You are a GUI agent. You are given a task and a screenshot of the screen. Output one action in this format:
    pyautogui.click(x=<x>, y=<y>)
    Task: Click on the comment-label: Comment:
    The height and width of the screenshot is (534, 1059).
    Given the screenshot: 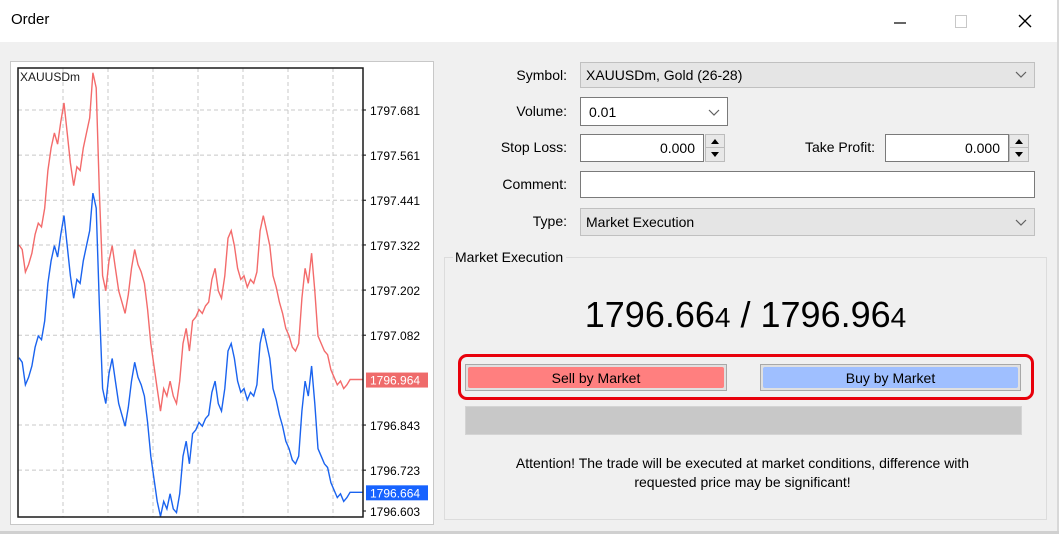 What is the action you would take?
    pyautogui.click(x=534, y=184)
    